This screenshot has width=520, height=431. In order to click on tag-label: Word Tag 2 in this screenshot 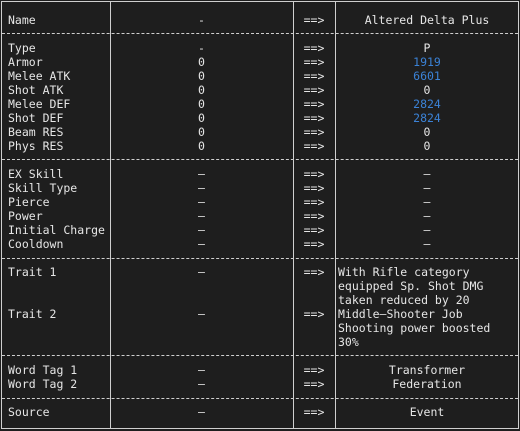, I will do `click(43, 384)`.